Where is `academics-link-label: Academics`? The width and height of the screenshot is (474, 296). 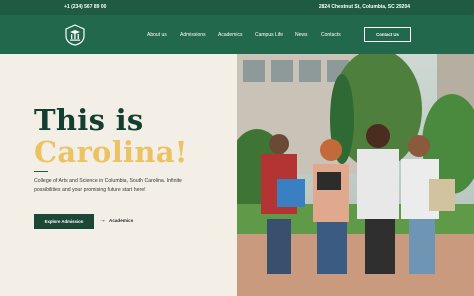 academics-link-label: Academics is located at coordinates (121, 220).